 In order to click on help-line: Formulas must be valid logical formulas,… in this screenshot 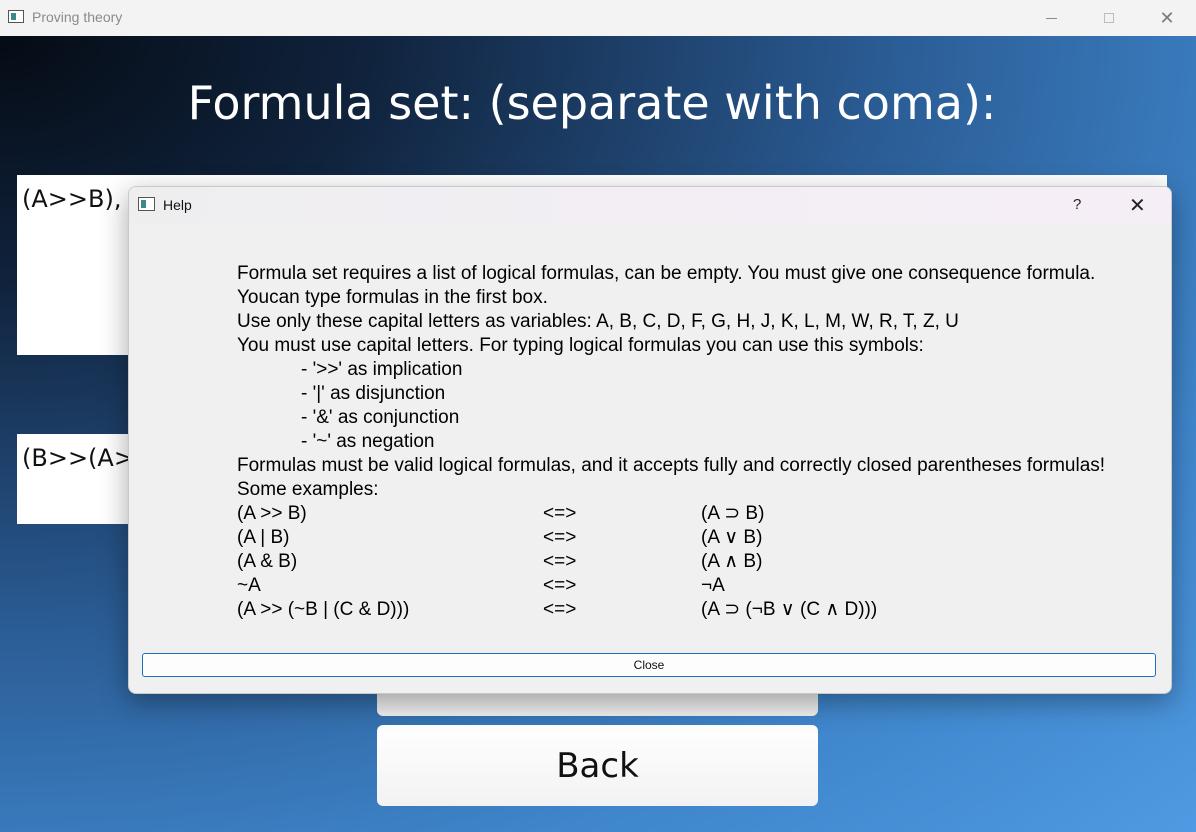, I will do `click(671, 465)`.